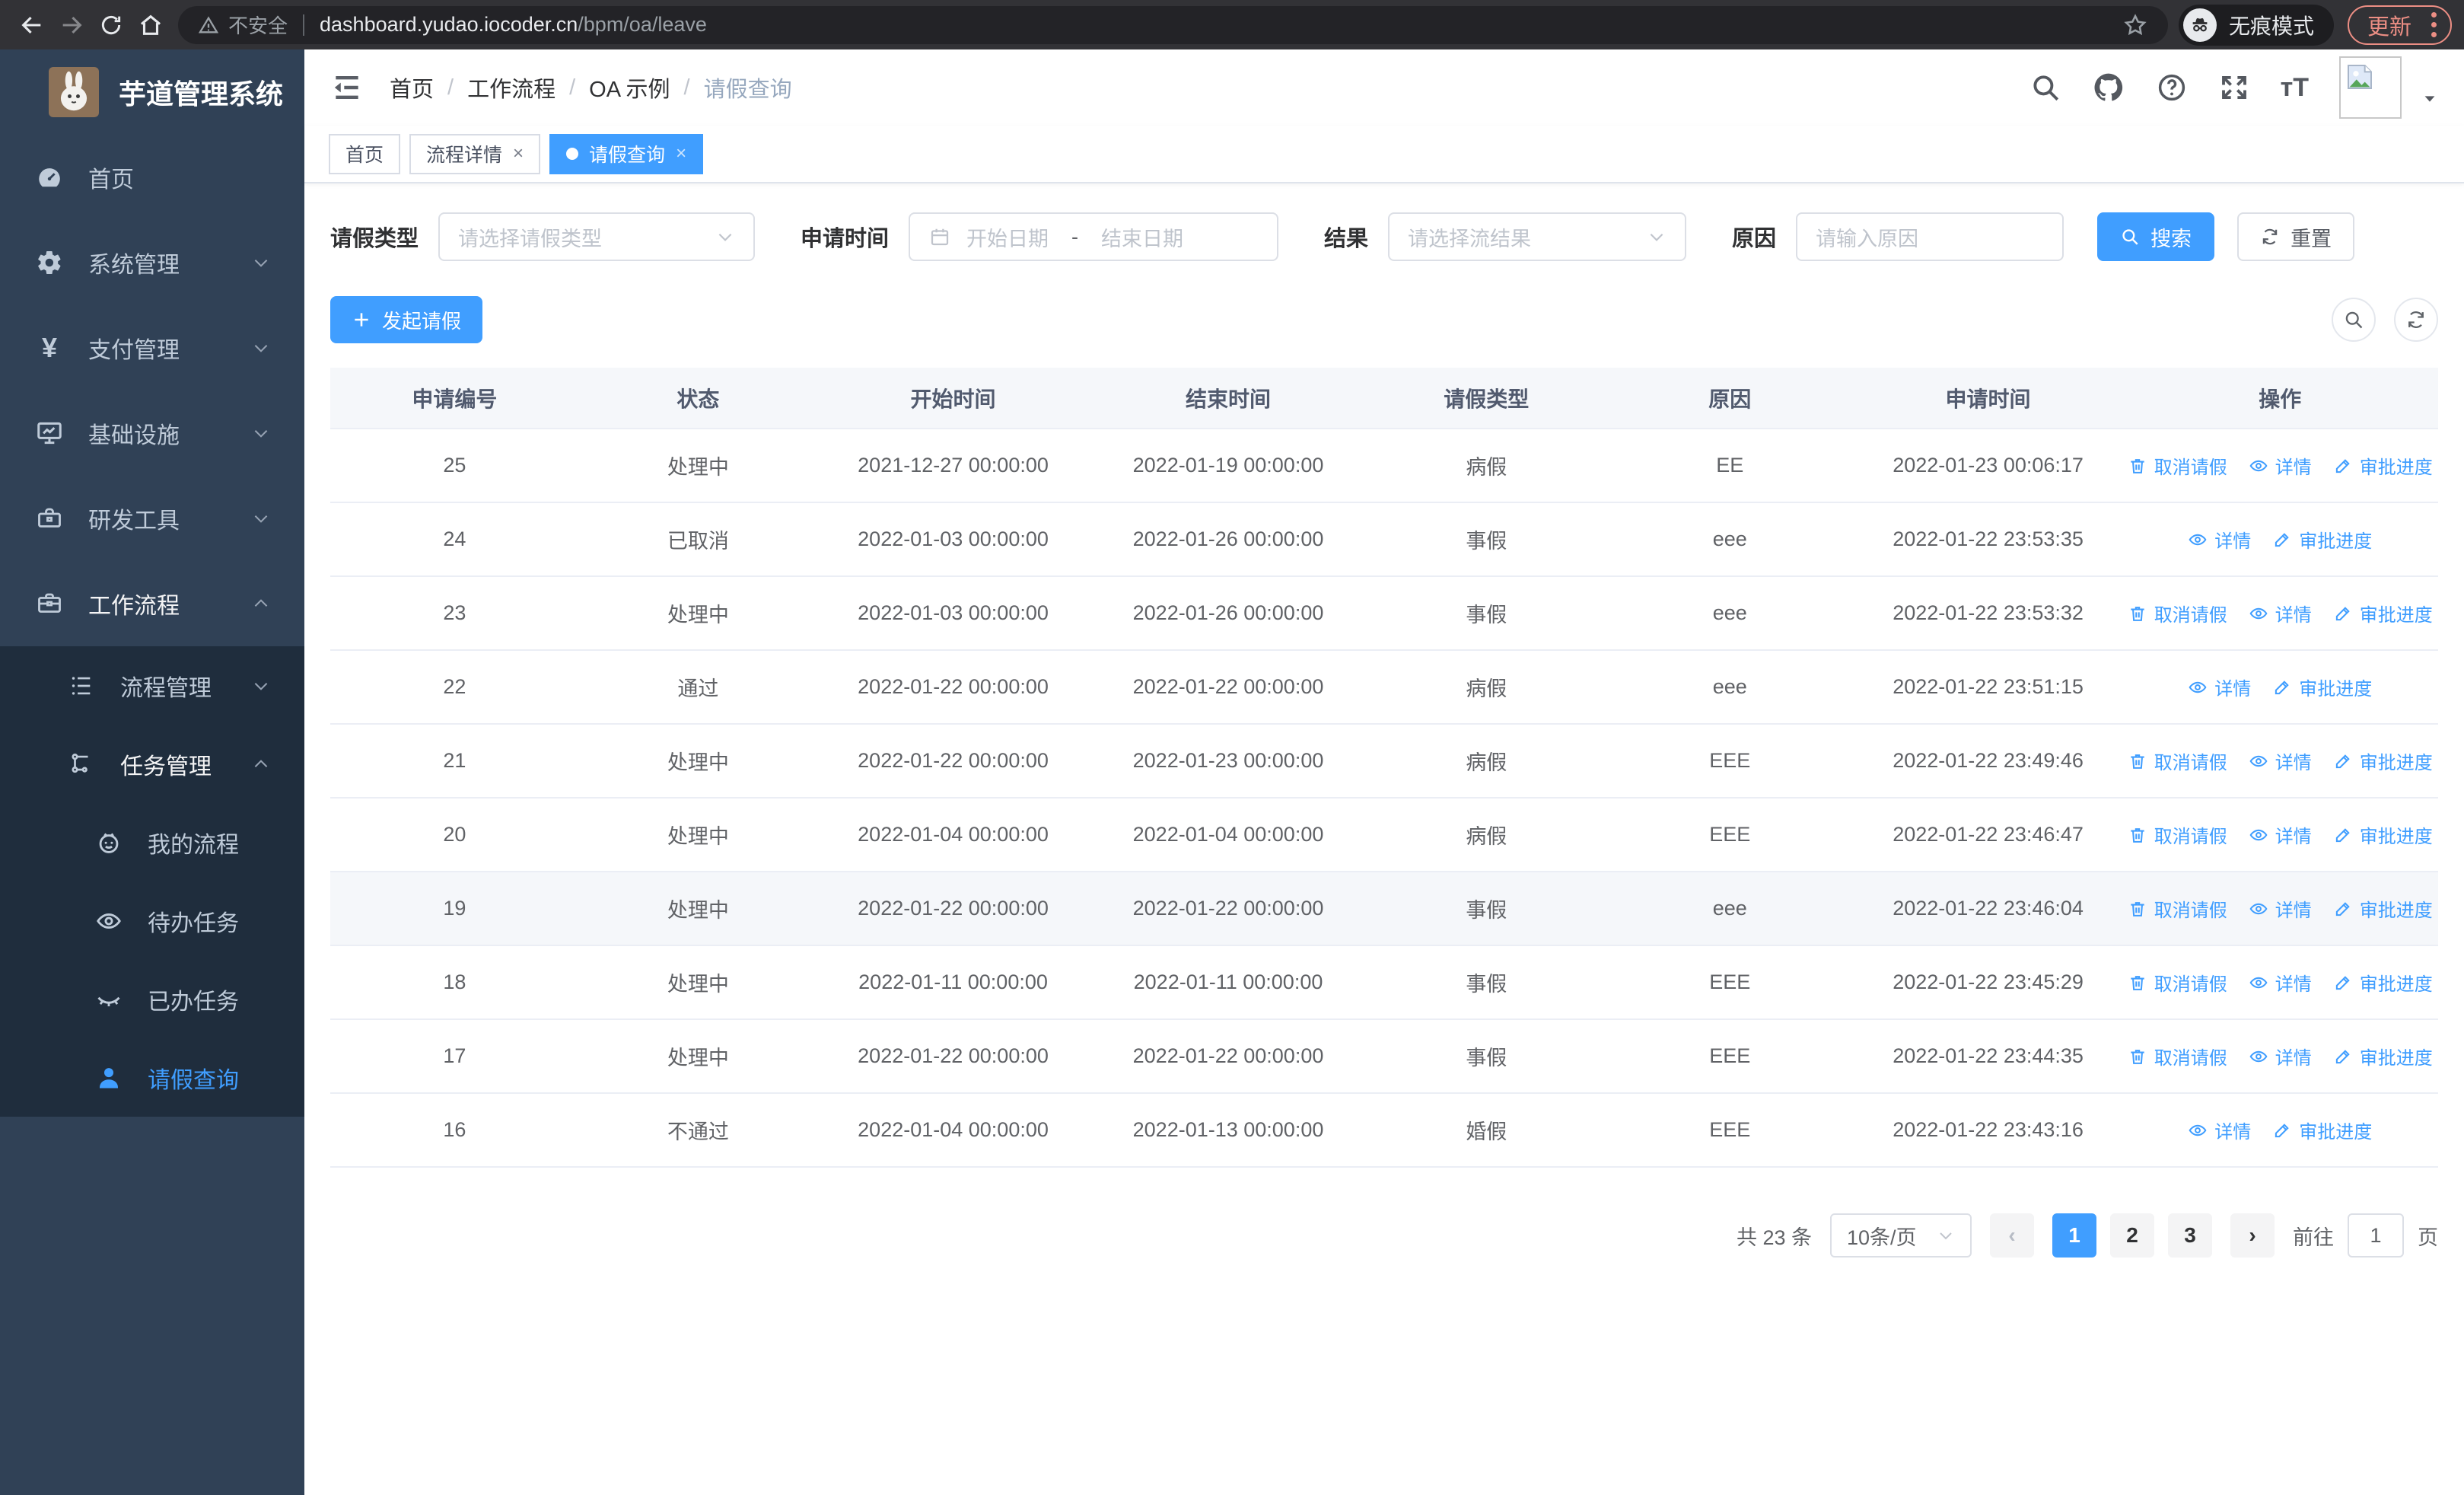 The width and height of the screenshot is (2464, 1495). What do you see at coordinates (152, 764) in the screenshot?
I see `sidebar-item-7: 任务管理` at bounding box center [152, 764].